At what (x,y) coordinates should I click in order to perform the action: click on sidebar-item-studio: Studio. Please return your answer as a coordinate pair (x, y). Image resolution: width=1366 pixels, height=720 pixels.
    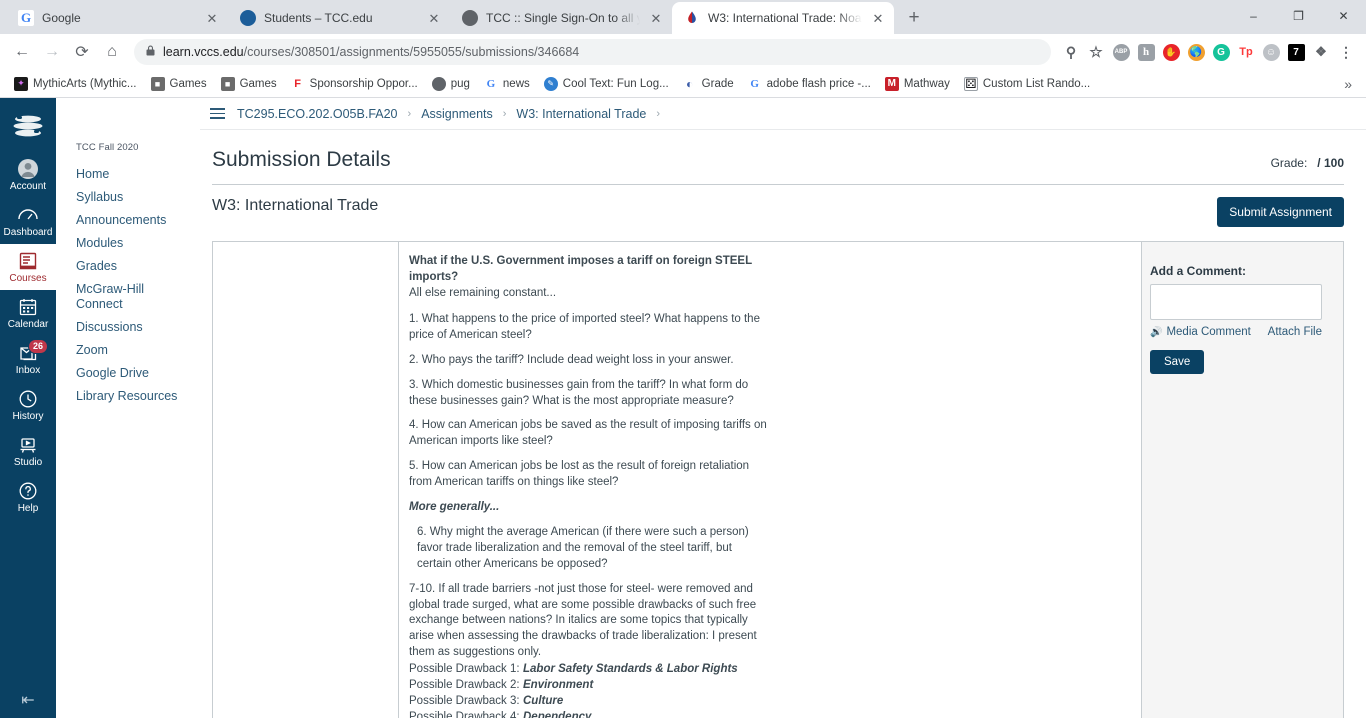
    Looking at the image, I should click on (28, 451).